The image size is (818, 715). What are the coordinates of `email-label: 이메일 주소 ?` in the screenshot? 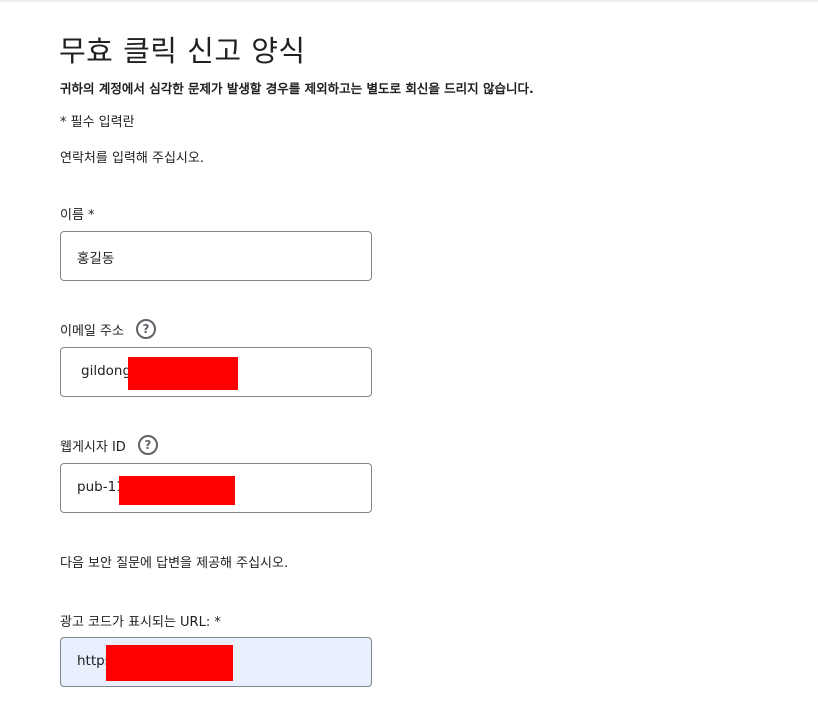 It's located at (108, 329).